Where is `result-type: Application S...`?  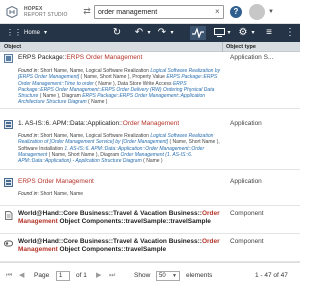
result-type: Application S... is located at coordinates (252, 57).